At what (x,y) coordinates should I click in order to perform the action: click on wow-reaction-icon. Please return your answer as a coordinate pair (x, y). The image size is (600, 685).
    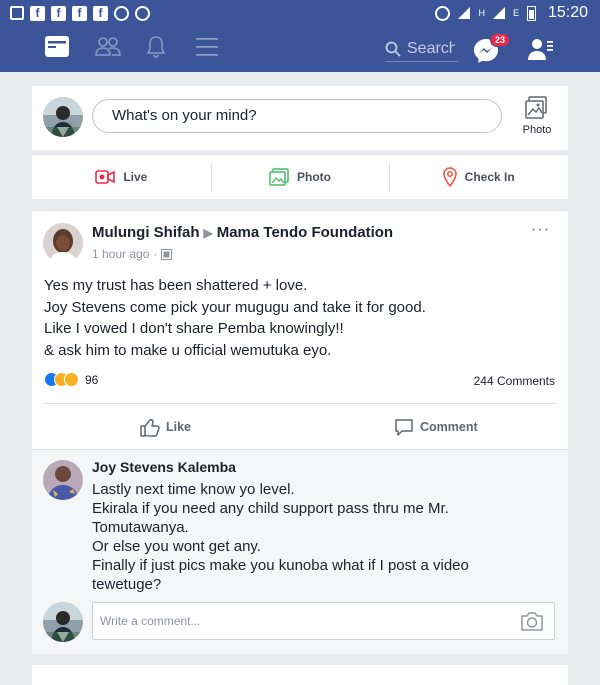
    Looking at the image, I should click on (71, 379).